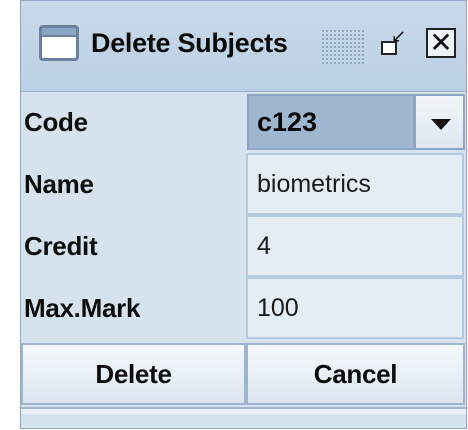 The width and height of the screenshot is (468, 430). I want to click on credit-label: Credit, so click(61, 245).